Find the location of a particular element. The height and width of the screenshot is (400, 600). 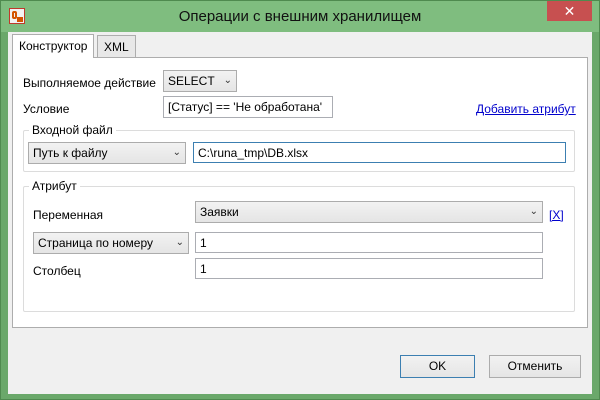

tab-xml: XML is located at coordinates (116, 46).